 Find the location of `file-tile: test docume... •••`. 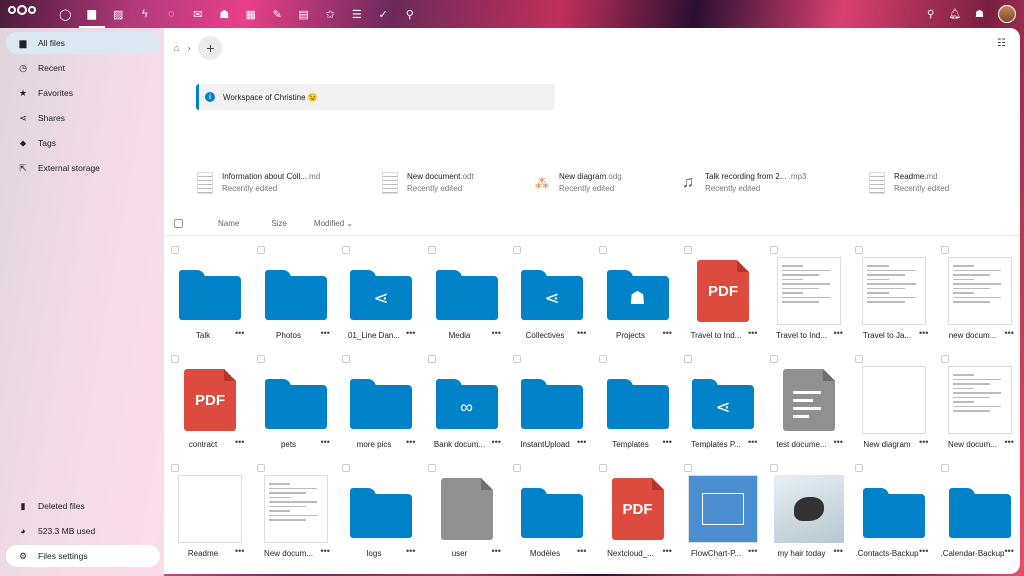

file-tile: test docume... ••• is located at coordinates (809, 399).